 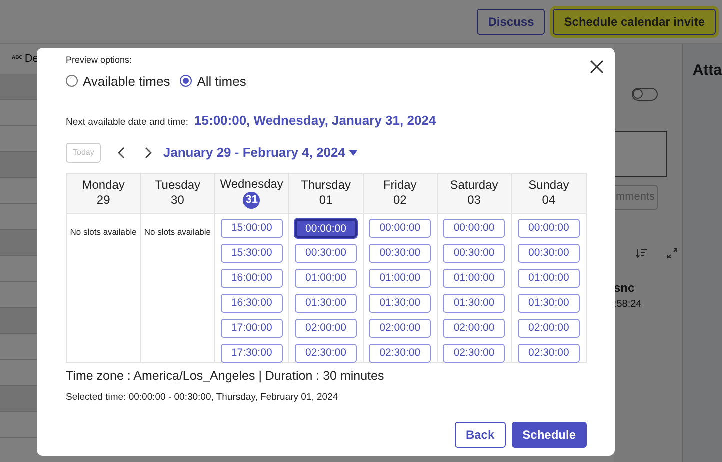 What do you see at coordinates (707, 71) in the screenshot?
I see `panel-heading: Atta` at bounding box center [707, 71].